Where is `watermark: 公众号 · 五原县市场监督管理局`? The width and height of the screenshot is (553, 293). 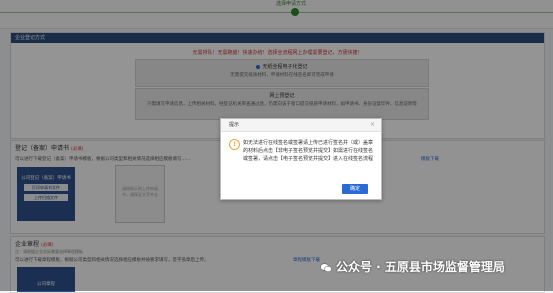 watermark: 公众号 · 五原县市场监督管理局 is located at coordinates (412, 266).